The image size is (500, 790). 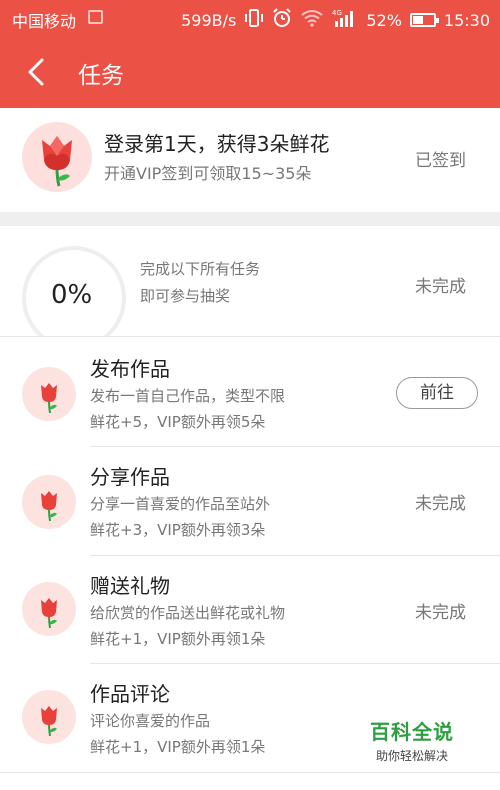 I want to click on watermark-tagline: 助你轻松解决, so click(x=411, y=756).